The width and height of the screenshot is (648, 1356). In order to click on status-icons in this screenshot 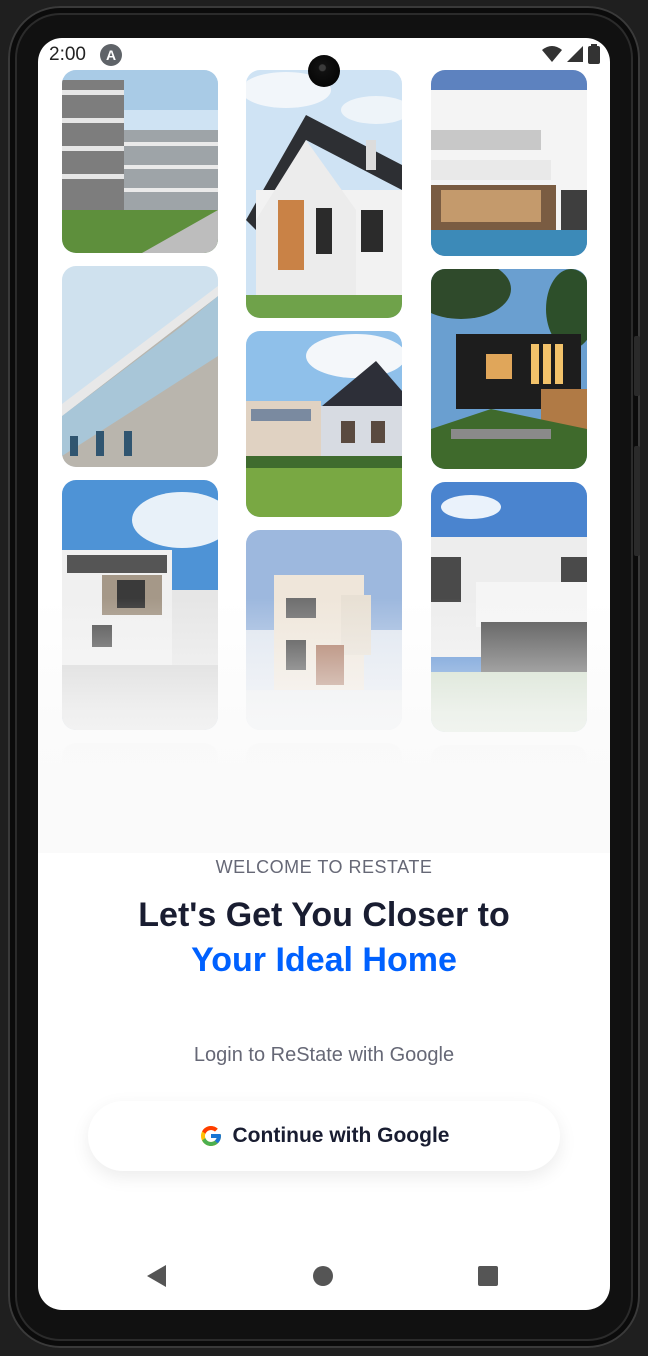, I will do `click(571, 54)`.